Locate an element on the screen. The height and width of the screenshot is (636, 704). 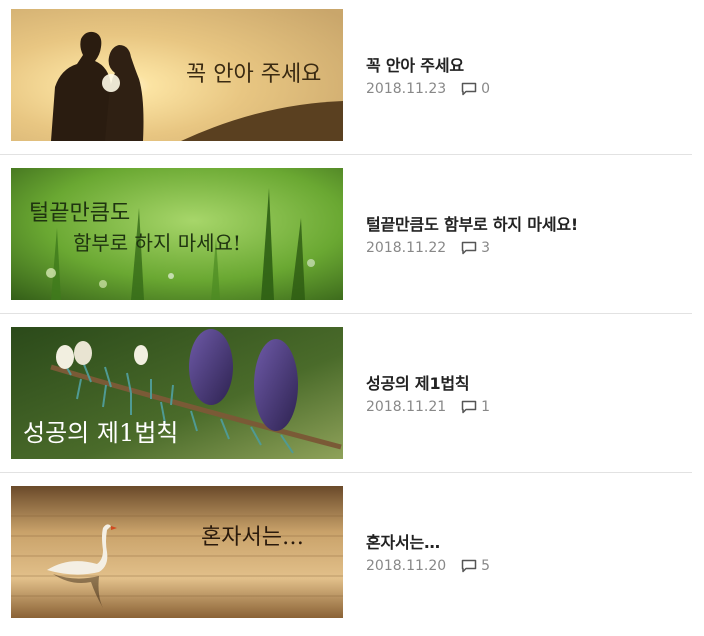
post-thumbnail-link: 성공의 제1법칙 is located at coordinates (177, 393).